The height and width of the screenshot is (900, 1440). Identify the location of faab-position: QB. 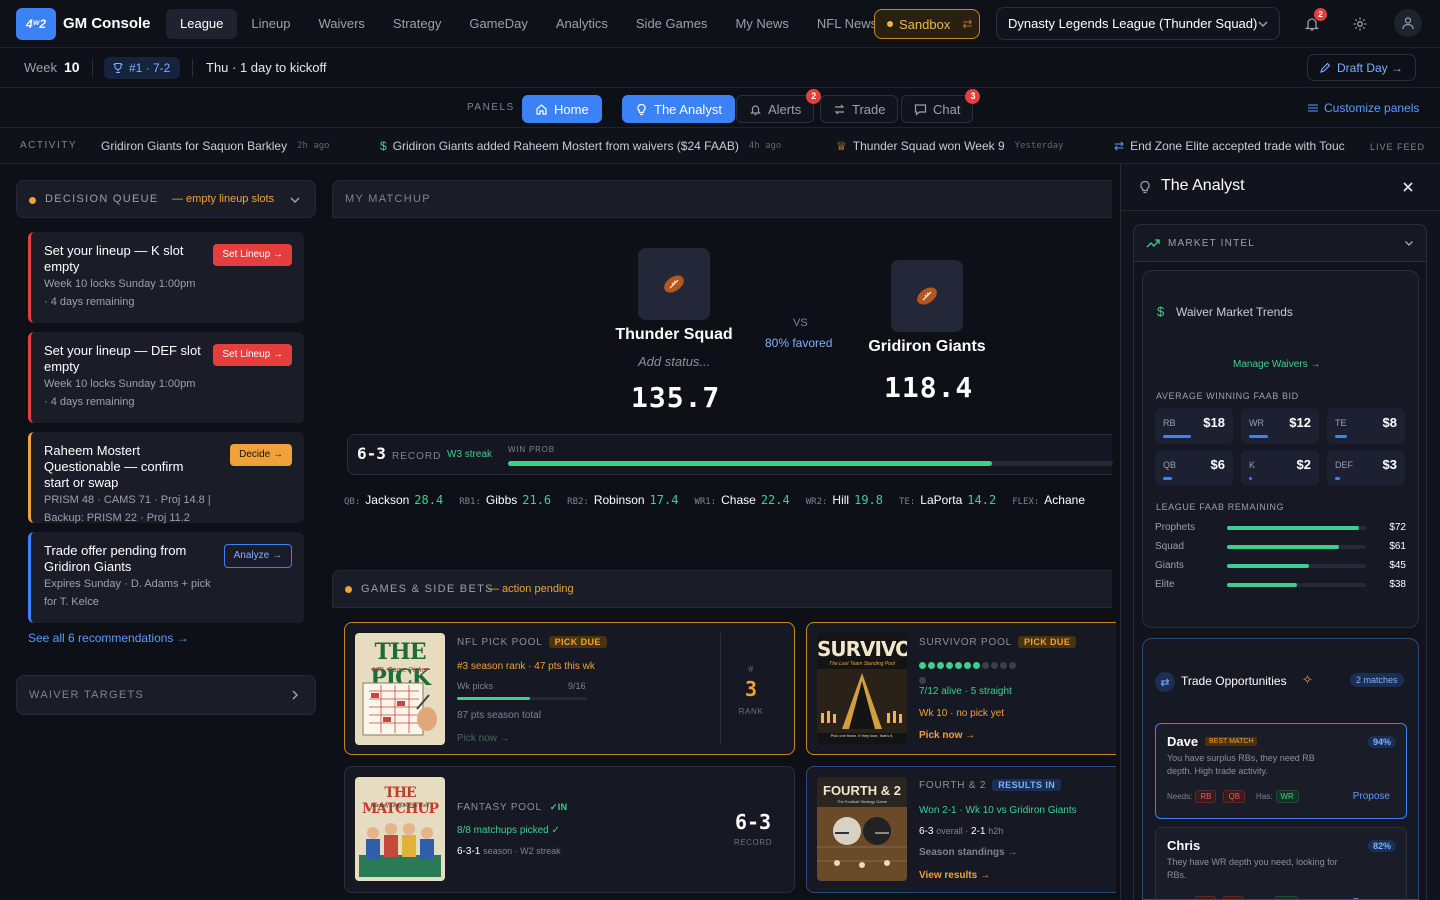
(1170, 465).